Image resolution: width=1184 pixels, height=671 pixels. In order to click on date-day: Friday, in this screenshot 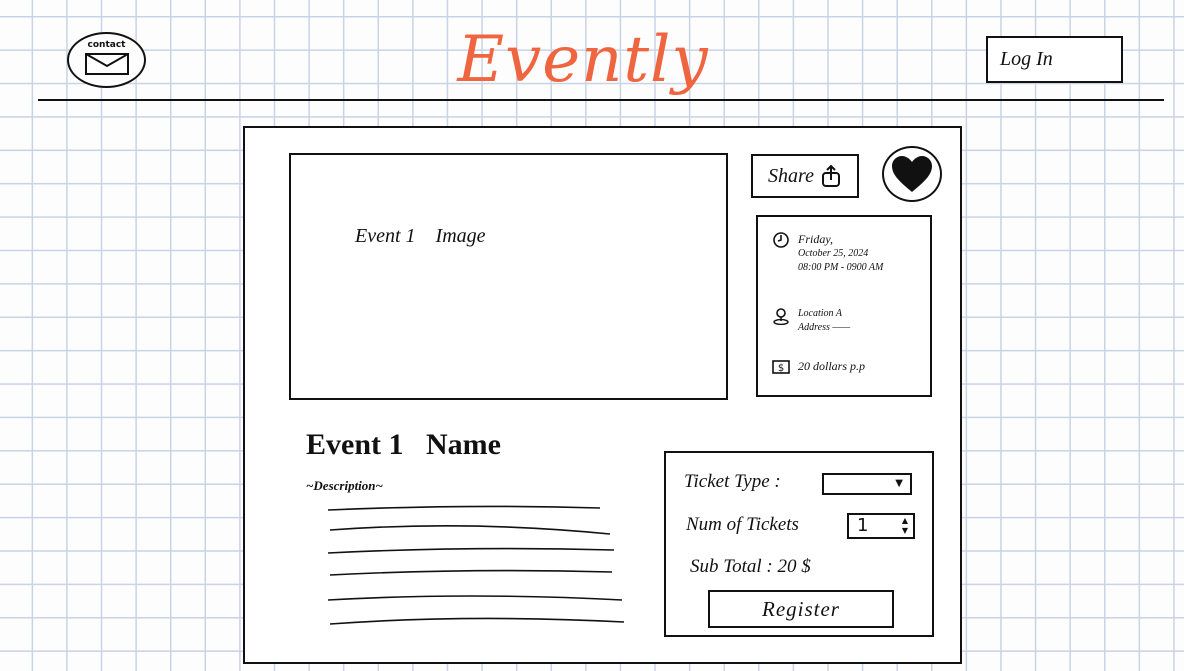, I will do `click(815, 239)`.